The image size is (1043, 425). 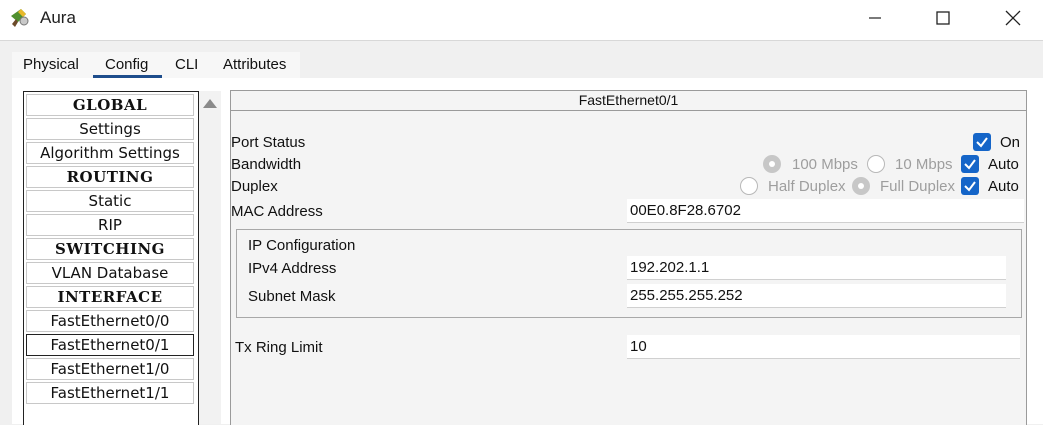 I want to click on ipv4-address-input: 192.202.1.1, so click(x=816, y=268).